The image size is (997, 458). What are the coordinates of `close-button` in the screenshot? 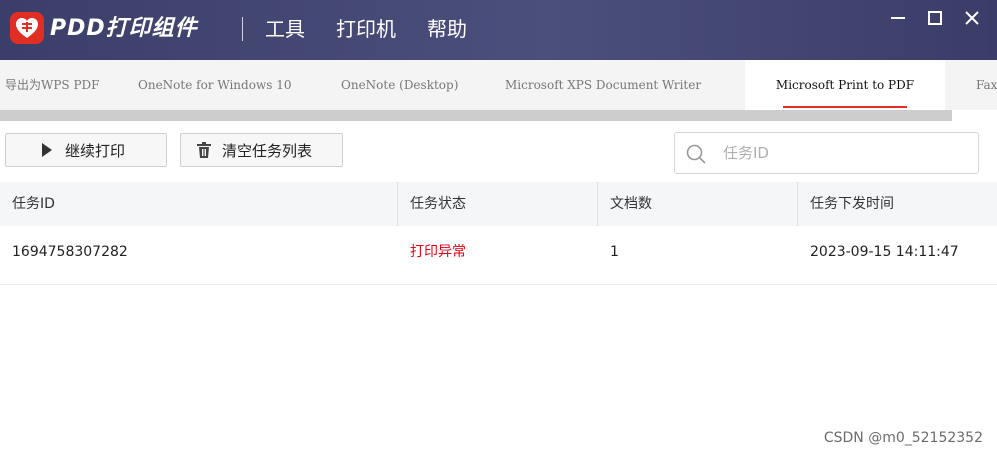 It's located at (972, 18).